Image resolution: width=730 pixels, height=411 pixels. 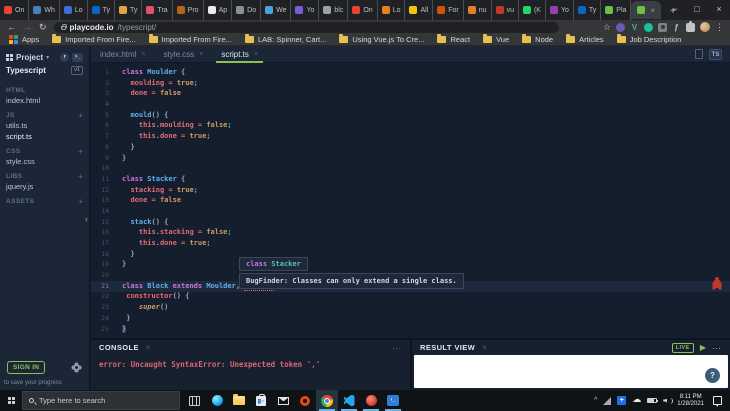 I want to click on browser-tab: Tra, so click(x=157, y=10).